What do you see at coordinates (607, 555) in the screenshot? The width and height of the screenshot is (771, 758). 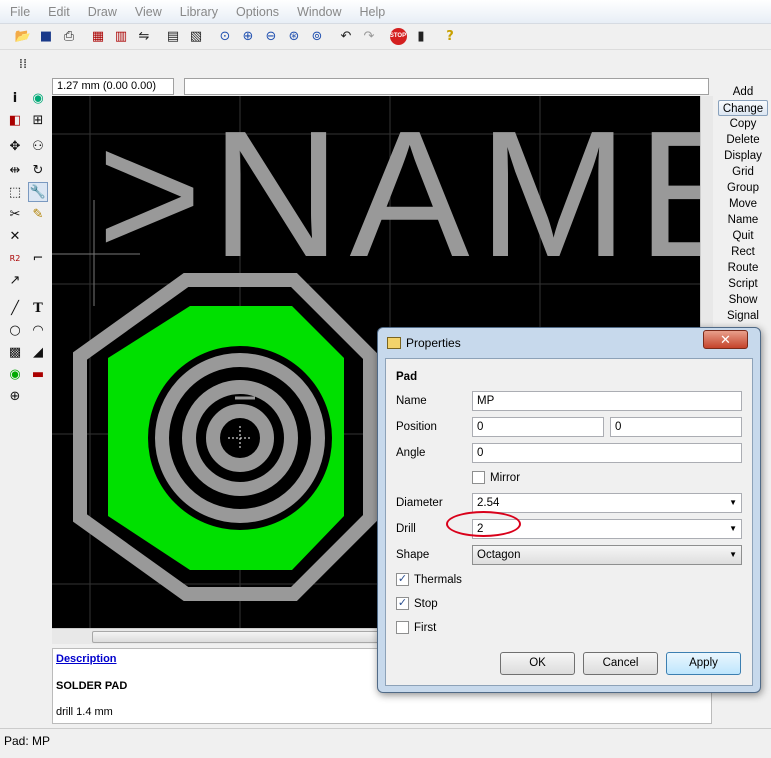 I see `shape-select: Octagon ▼` at bounding box center [607, 555].